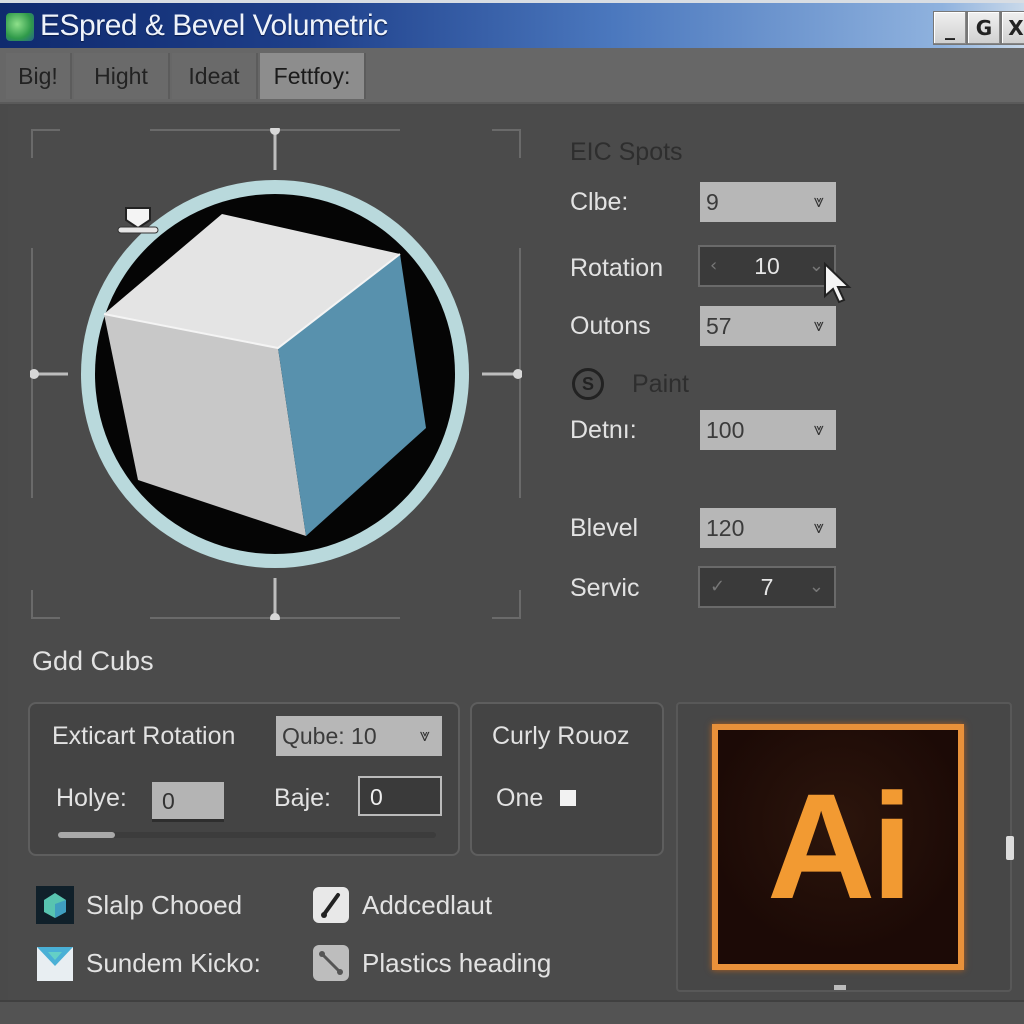 This screenshot has height=1024, width=1024. Describe the element at coordinates (725, 430) in the screenshot. I see `depth-value: 100` at that location.